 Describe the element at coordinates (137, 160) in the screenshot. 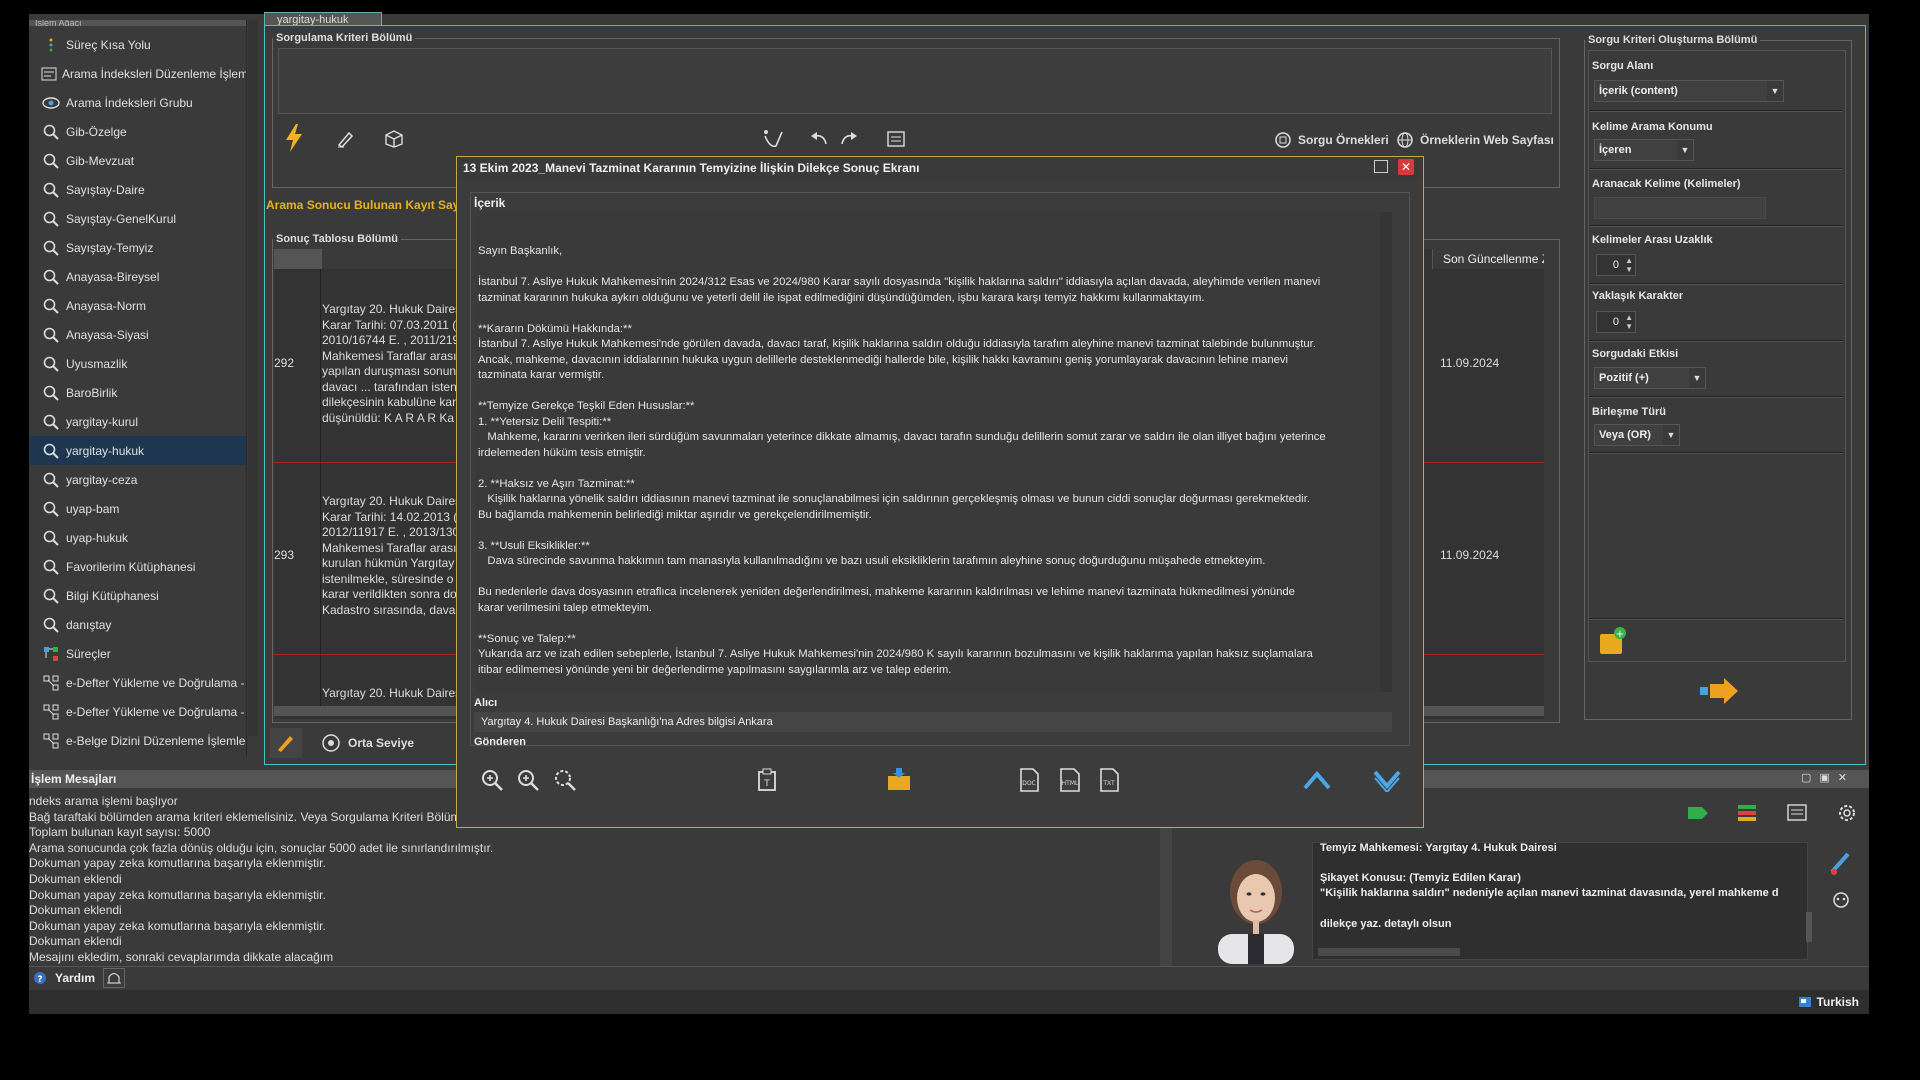

I see `sidebar-item-gib-mevzuat: Gib-Mevzuat` at that location.